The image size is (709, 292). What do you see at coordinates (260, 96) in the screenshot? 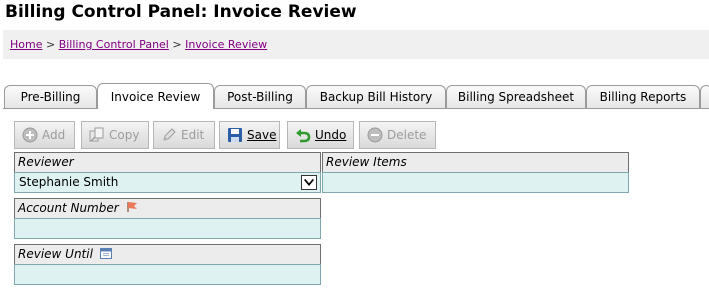
I see `tab-post-billing: Post-Billing` at bounding box center [260, 96].